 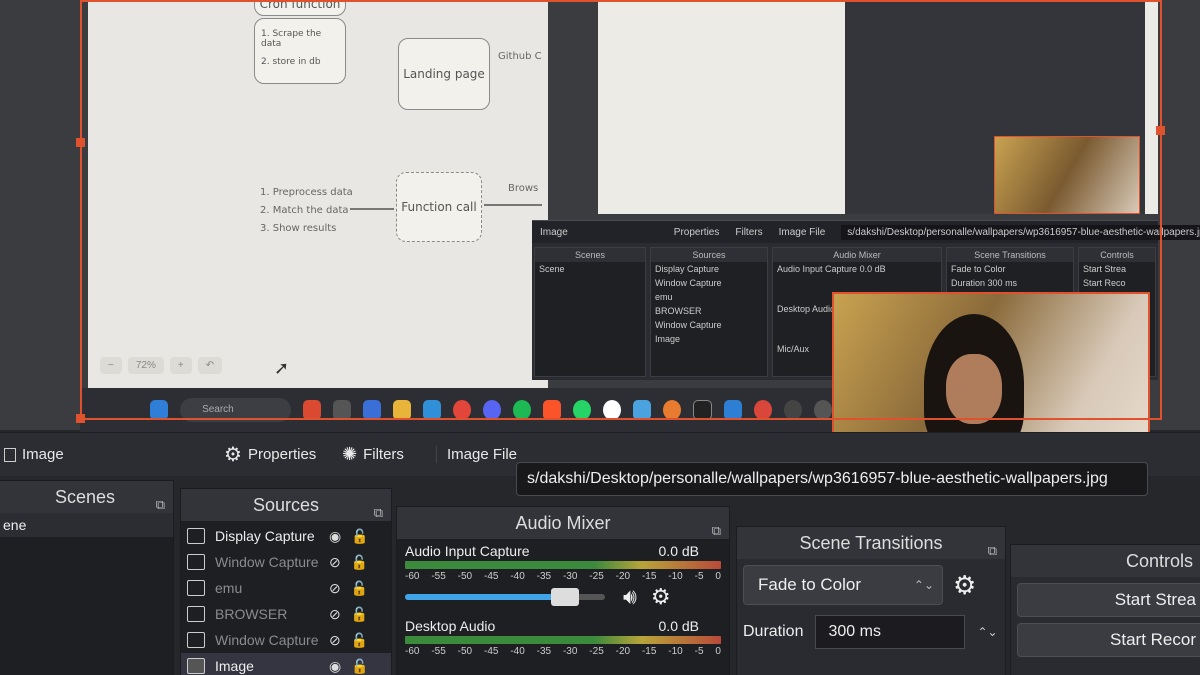 What do you see at coordinates (1117, 255) in the screenshot?
I see `nested-controls-title: Controls` at bounding box center [1117, 255].